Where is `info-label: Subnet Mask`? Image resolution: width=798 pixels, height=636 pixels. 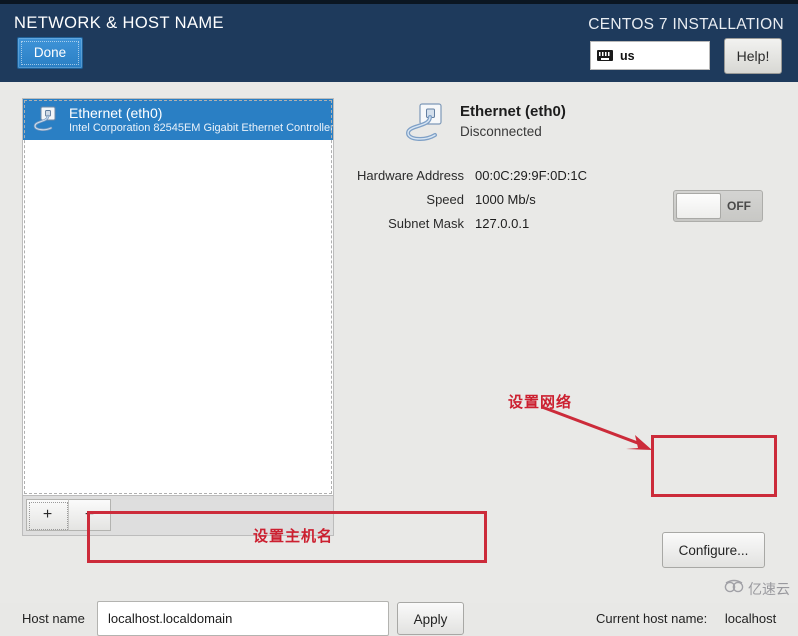 info-label: Subnet Mask is located at coordinates (426, 223).